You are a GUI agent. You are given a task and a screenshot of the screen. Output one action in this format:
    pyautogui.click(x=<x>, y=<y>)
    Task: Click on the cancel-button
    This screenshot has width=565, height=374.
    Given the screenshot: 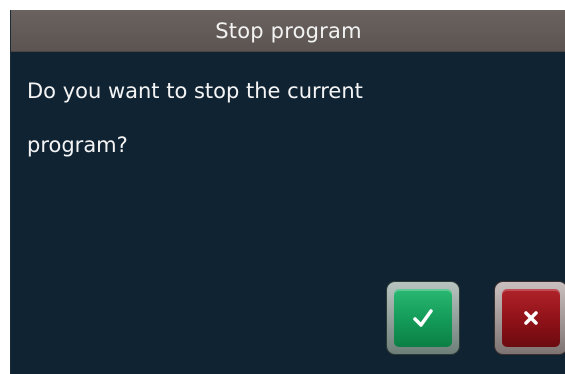 What is the action you would take?
    pyautogui.click(x=530, y=318)
    